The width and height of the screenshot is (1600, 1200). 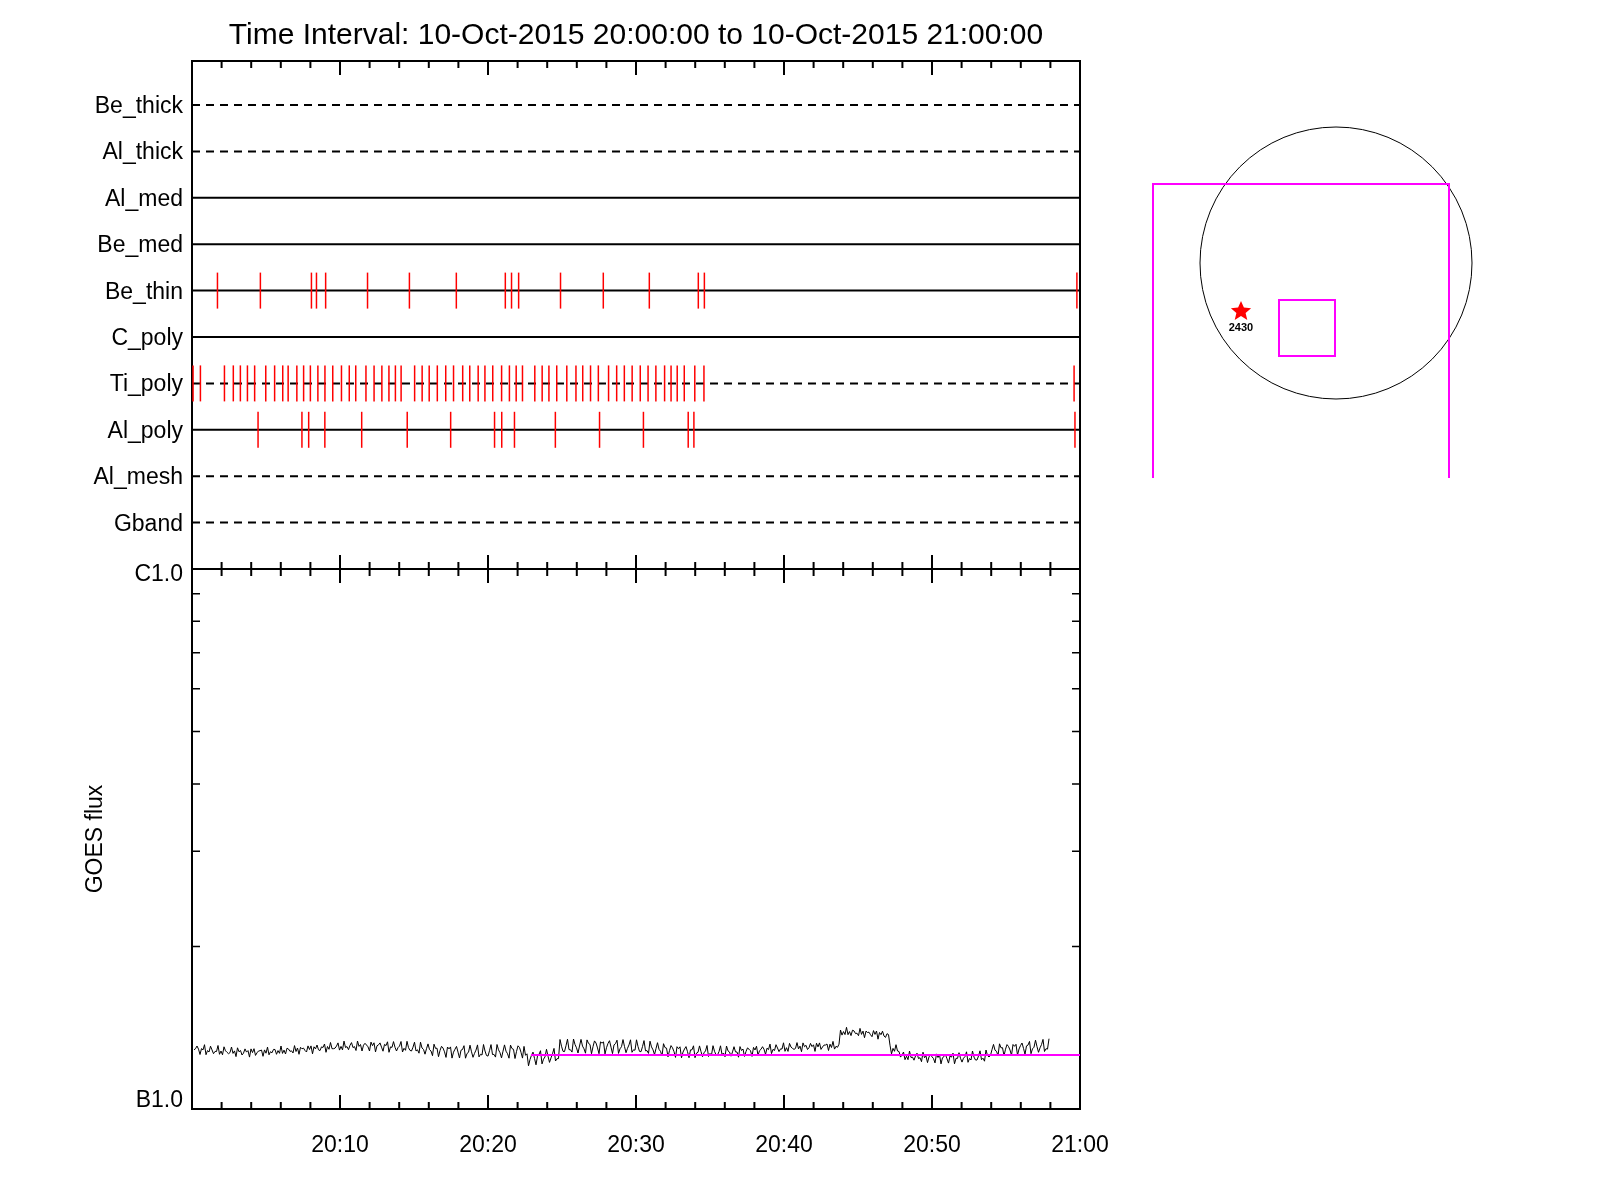 What do you see at coordinates (158, 573) in the screenshot?
I see `y-tick-label: C1.0` at bounding box center [158, 573].